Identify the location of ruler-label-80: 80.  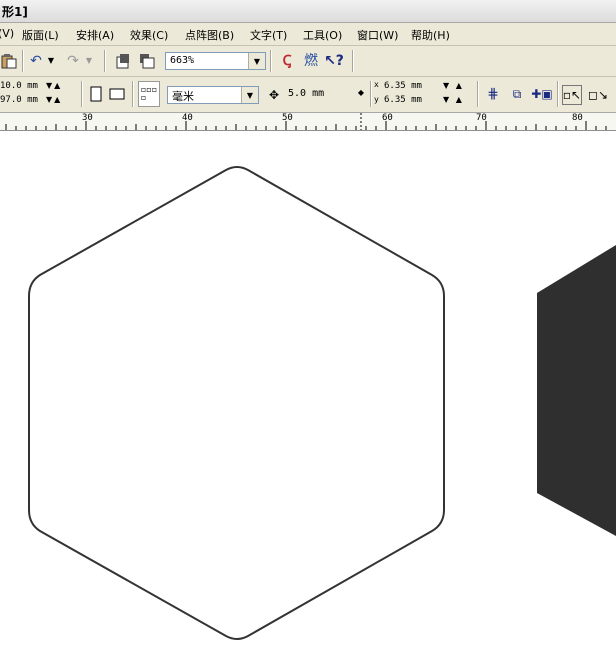
(577, 118).